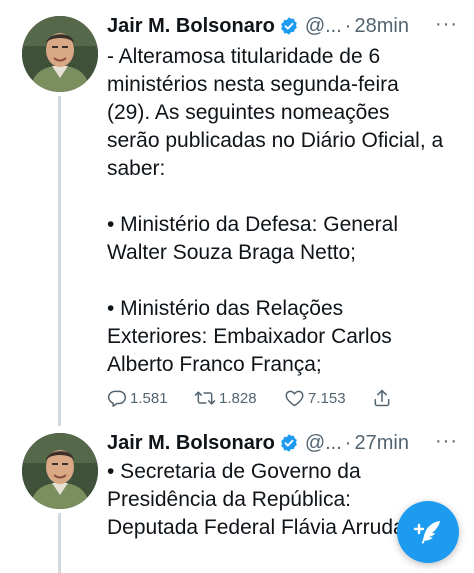 This screenshot has width=474, height=573. I want to click on tweet-text-line: Exteriores: Embaixador Carlos, so click(249, 336).